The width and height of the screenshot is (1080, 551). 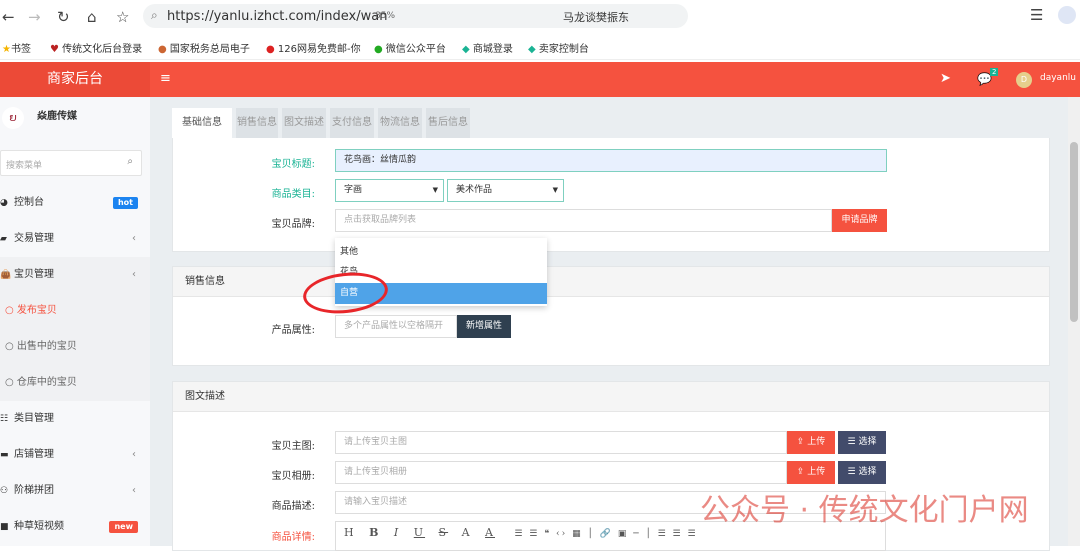 What do you see at coordinates (202, 123) in the screenshot?
I see `tab-basic: 基础信息` at bounding box center [202, 123].